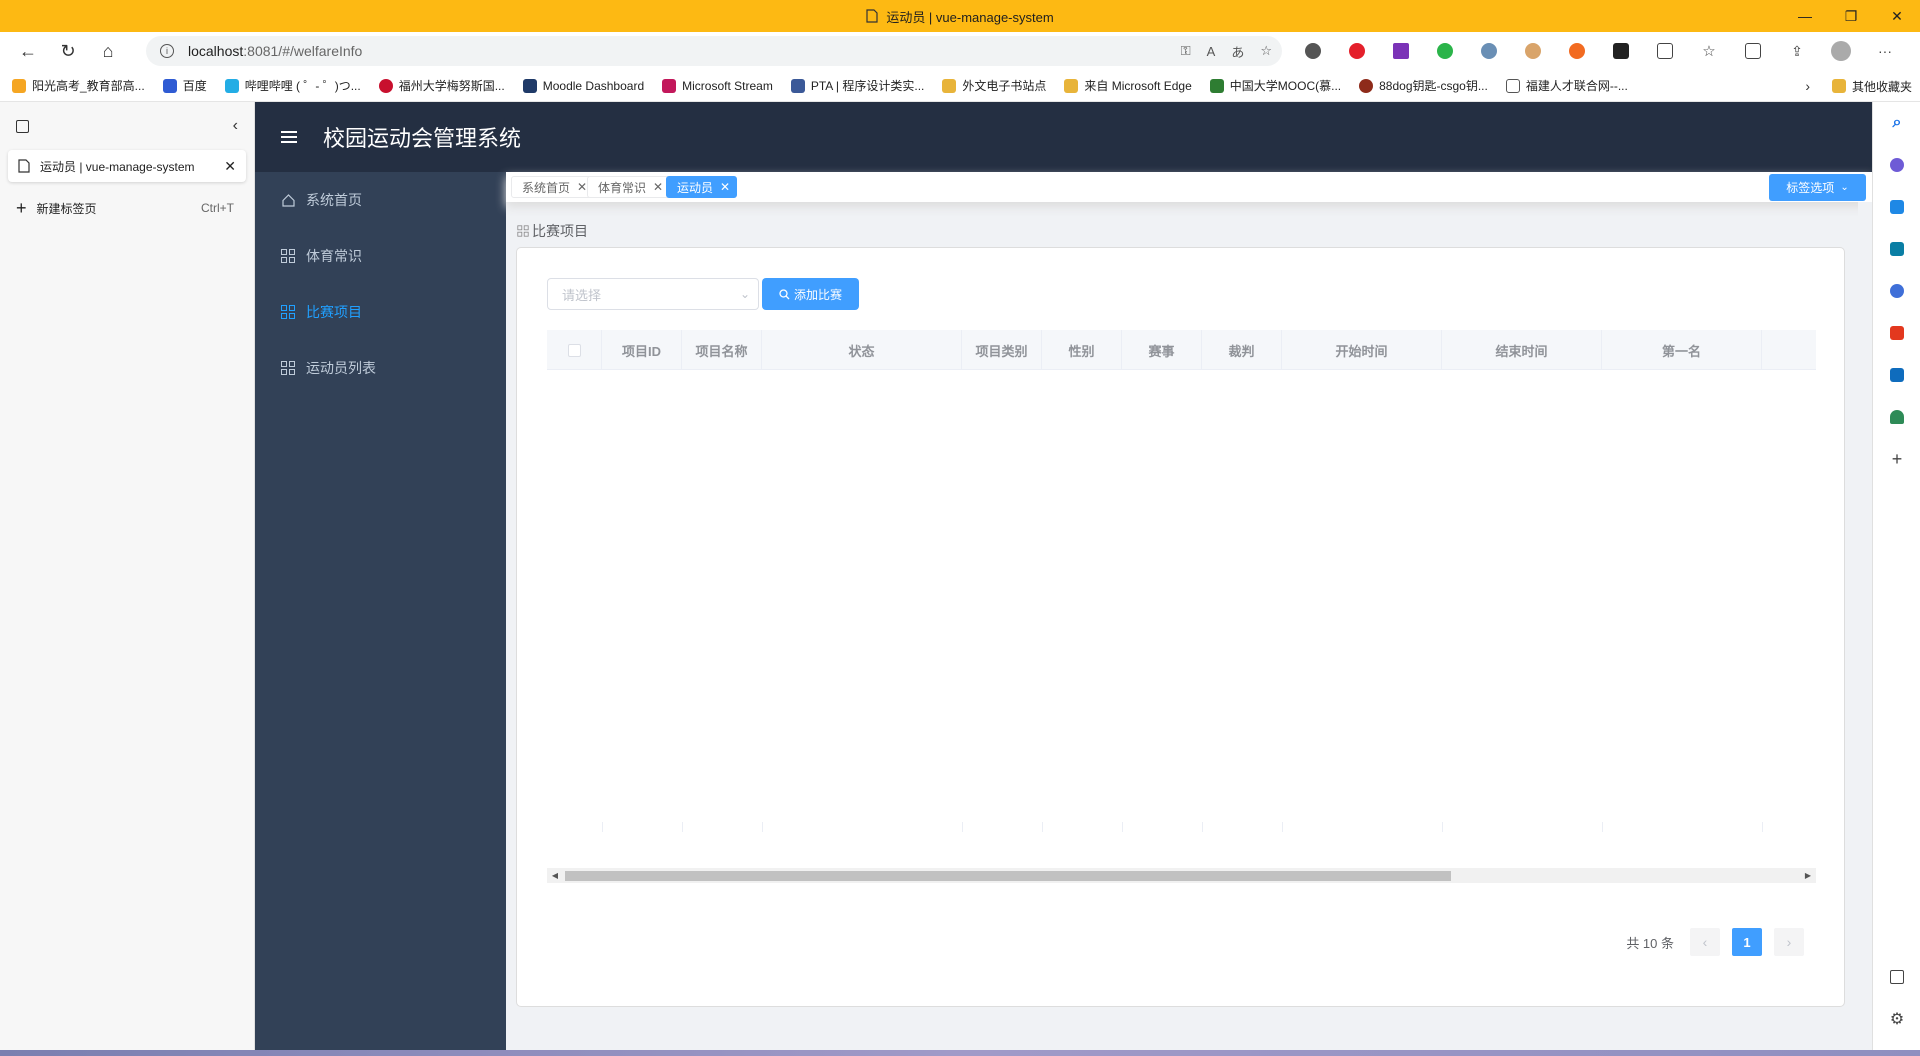  I want to click on extension-flame-icon, so click(1577, 51).